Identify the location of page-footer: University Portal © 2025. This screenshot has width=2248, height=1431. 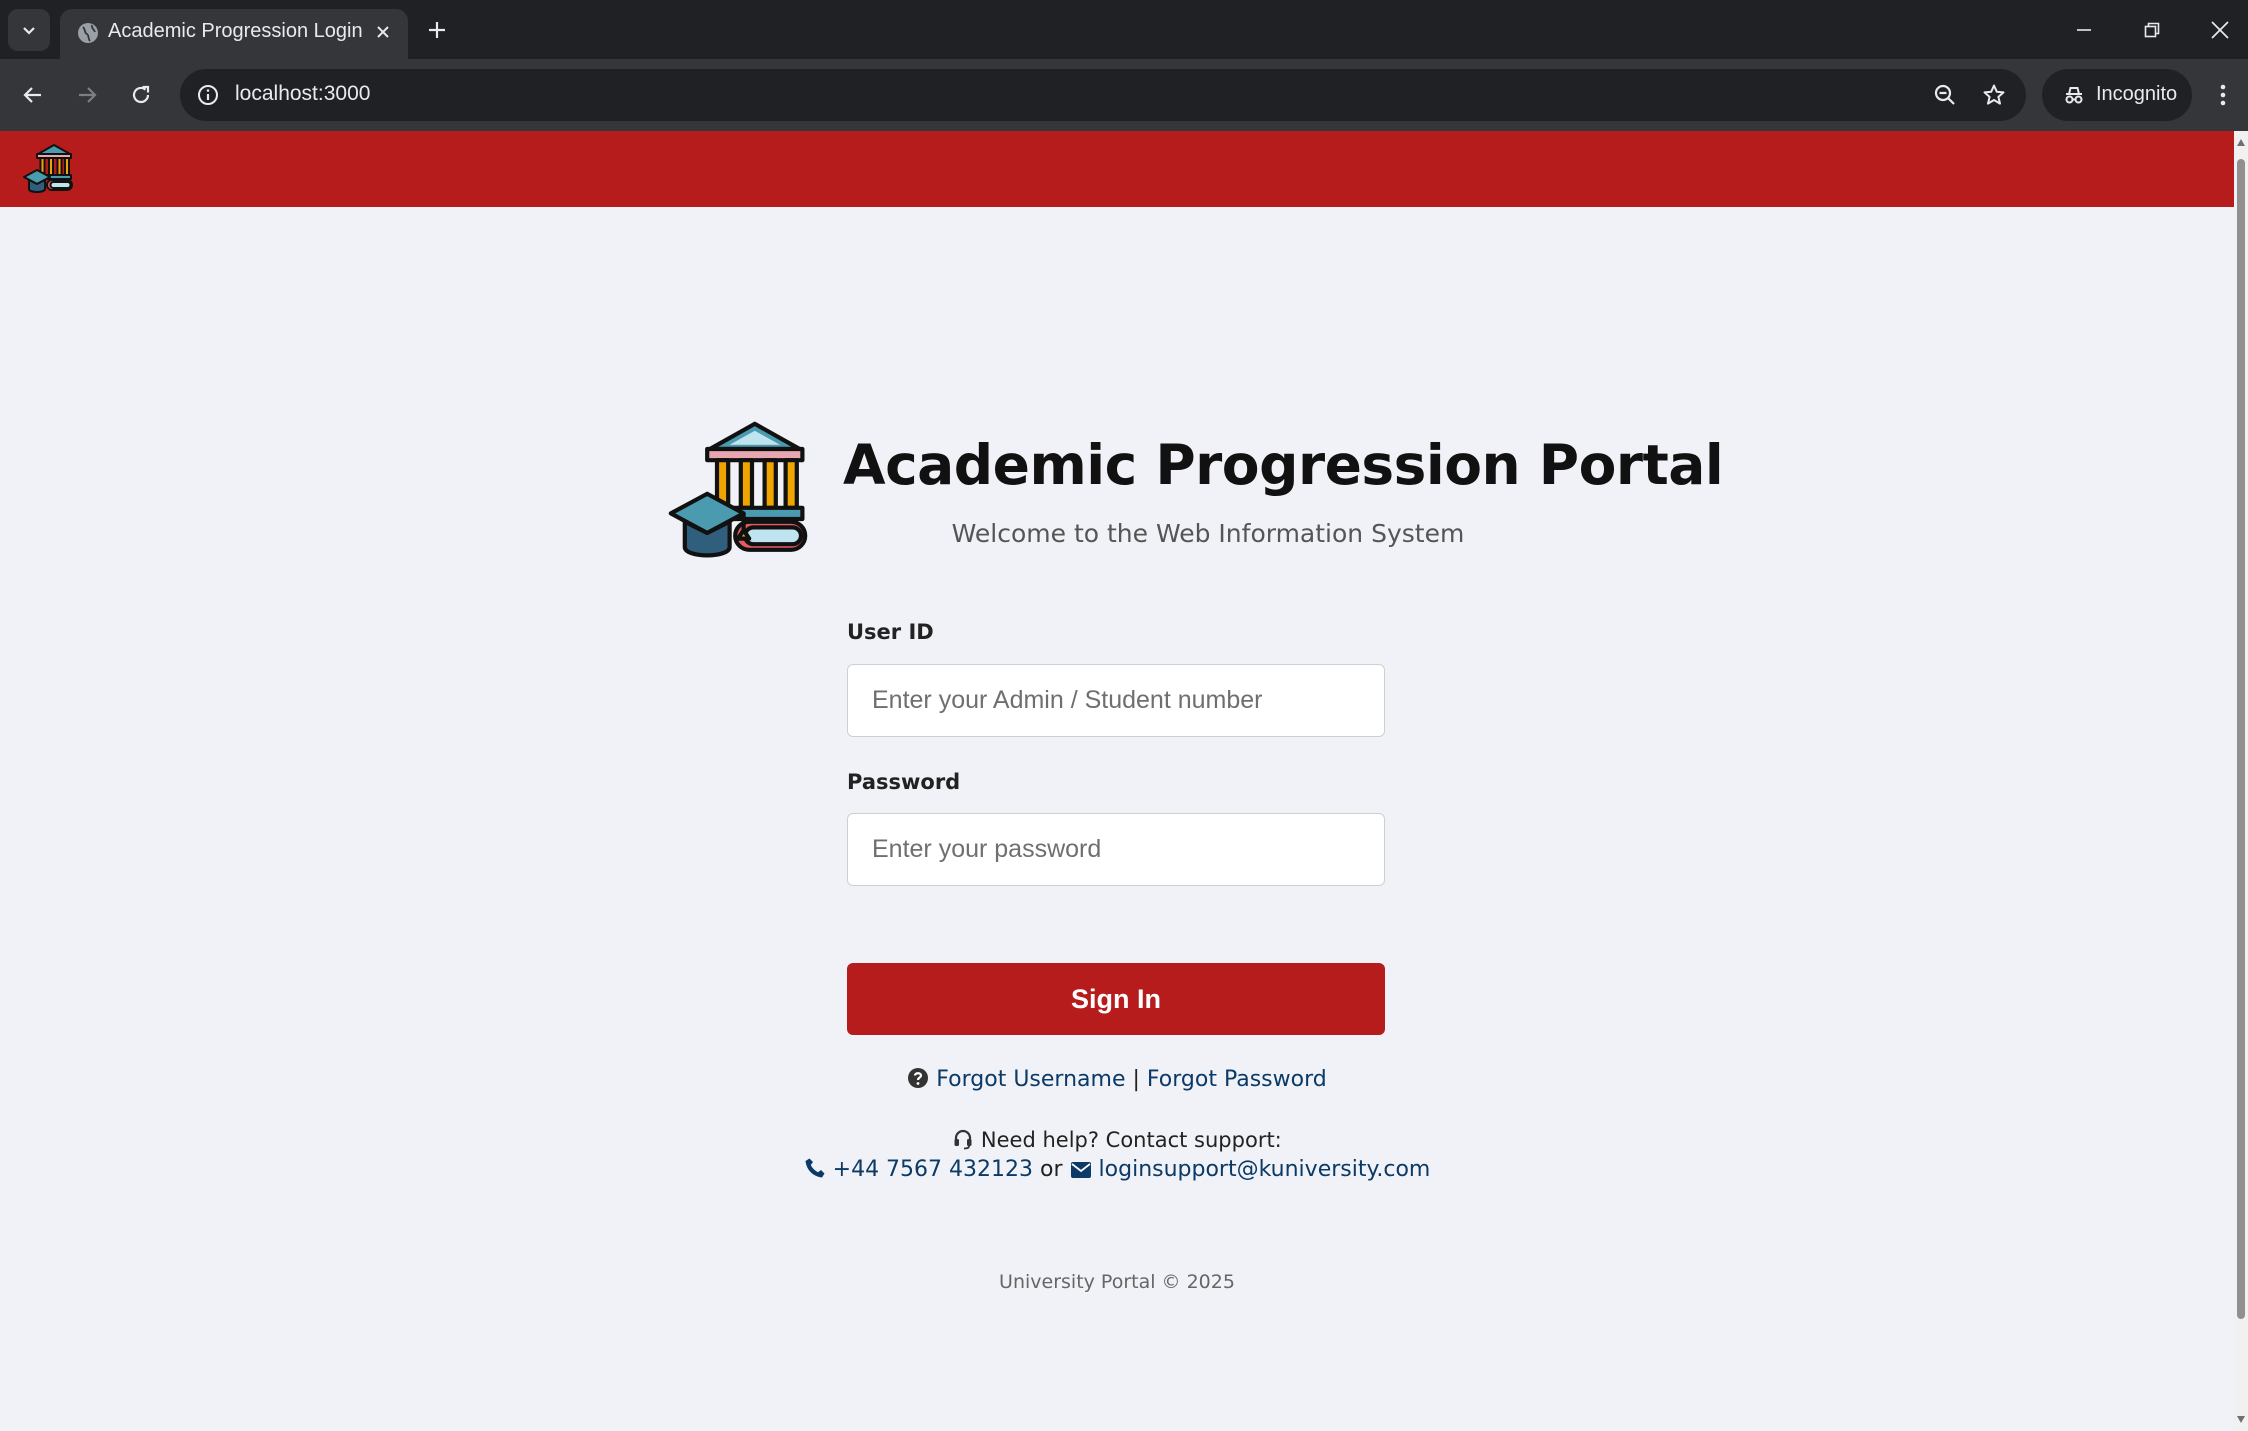
(1117, 1282).